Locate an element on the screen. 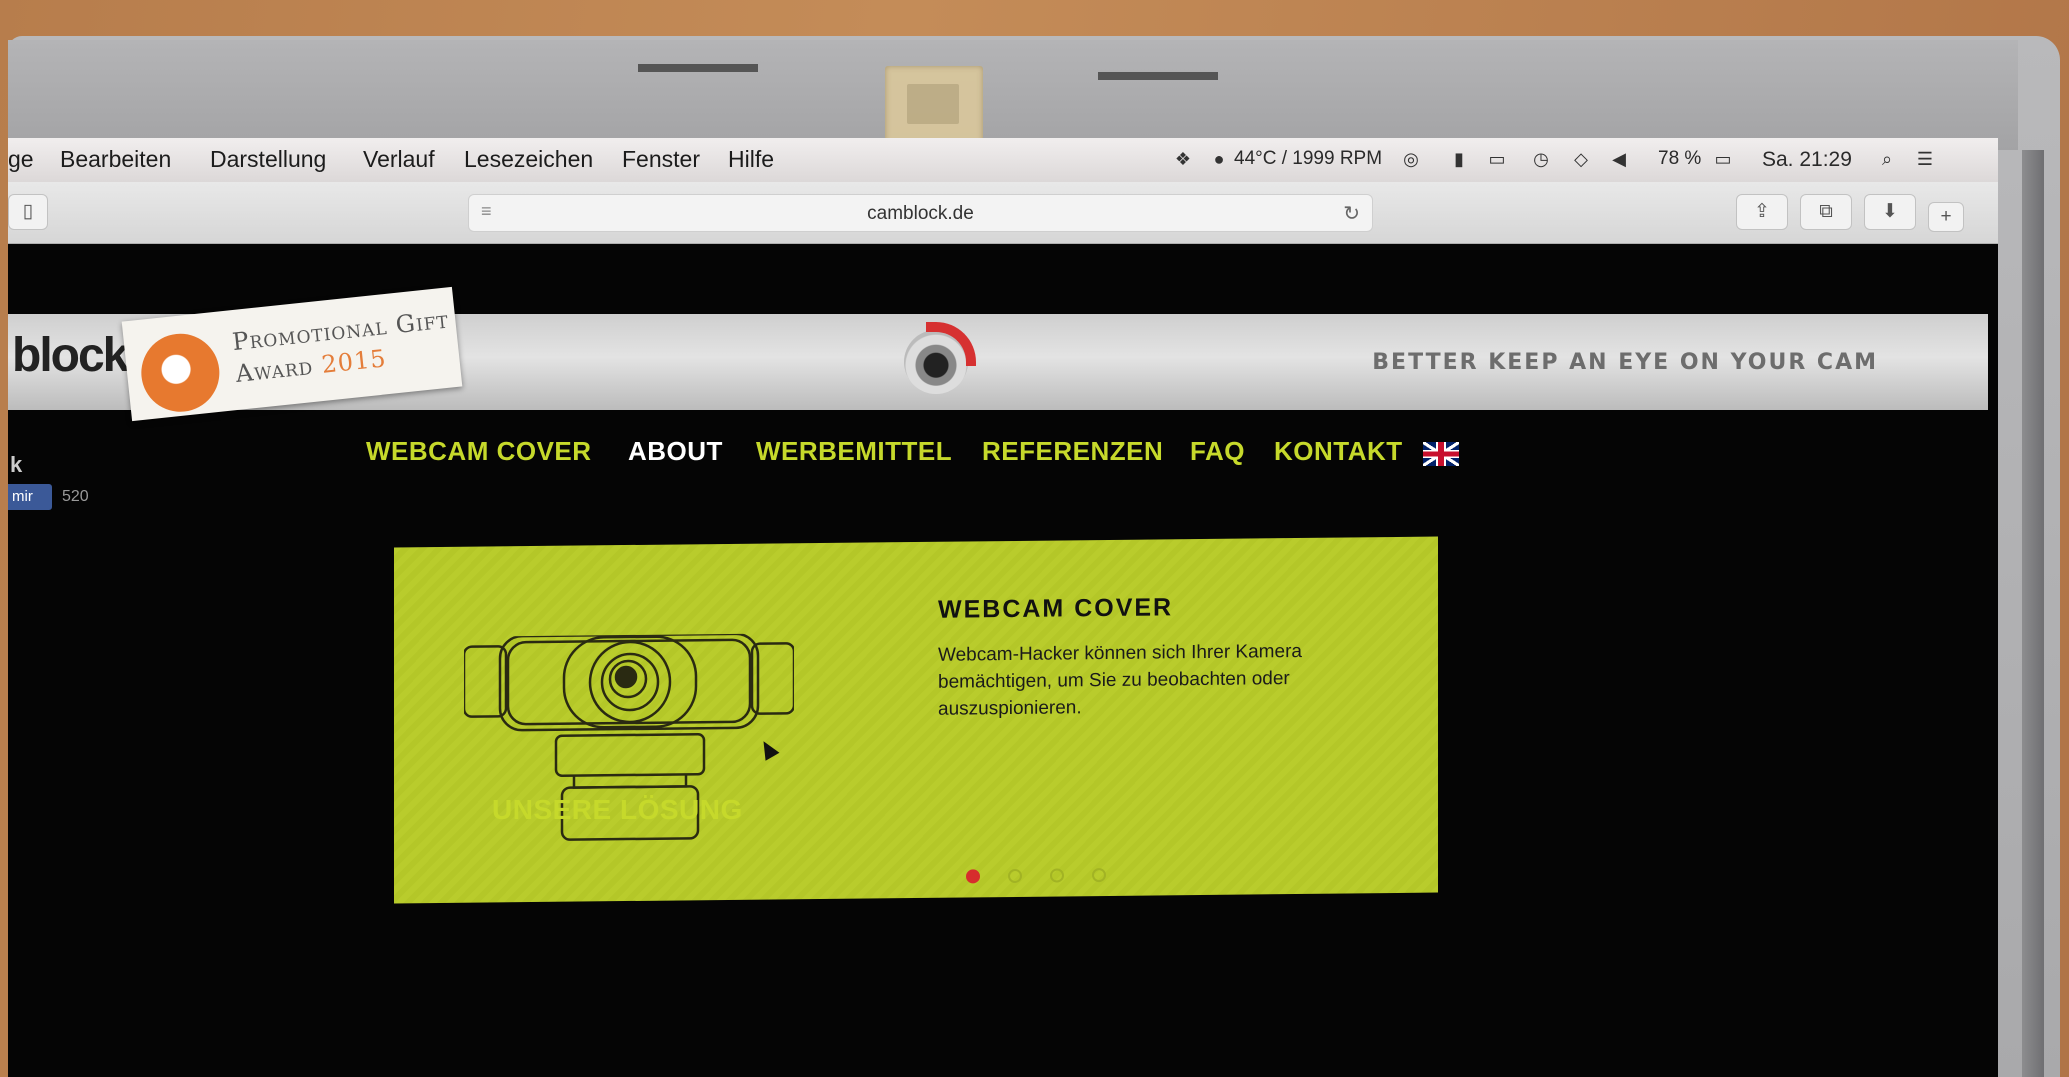  notification-center-icon: ☰ is located at coordinates (1925, 159).